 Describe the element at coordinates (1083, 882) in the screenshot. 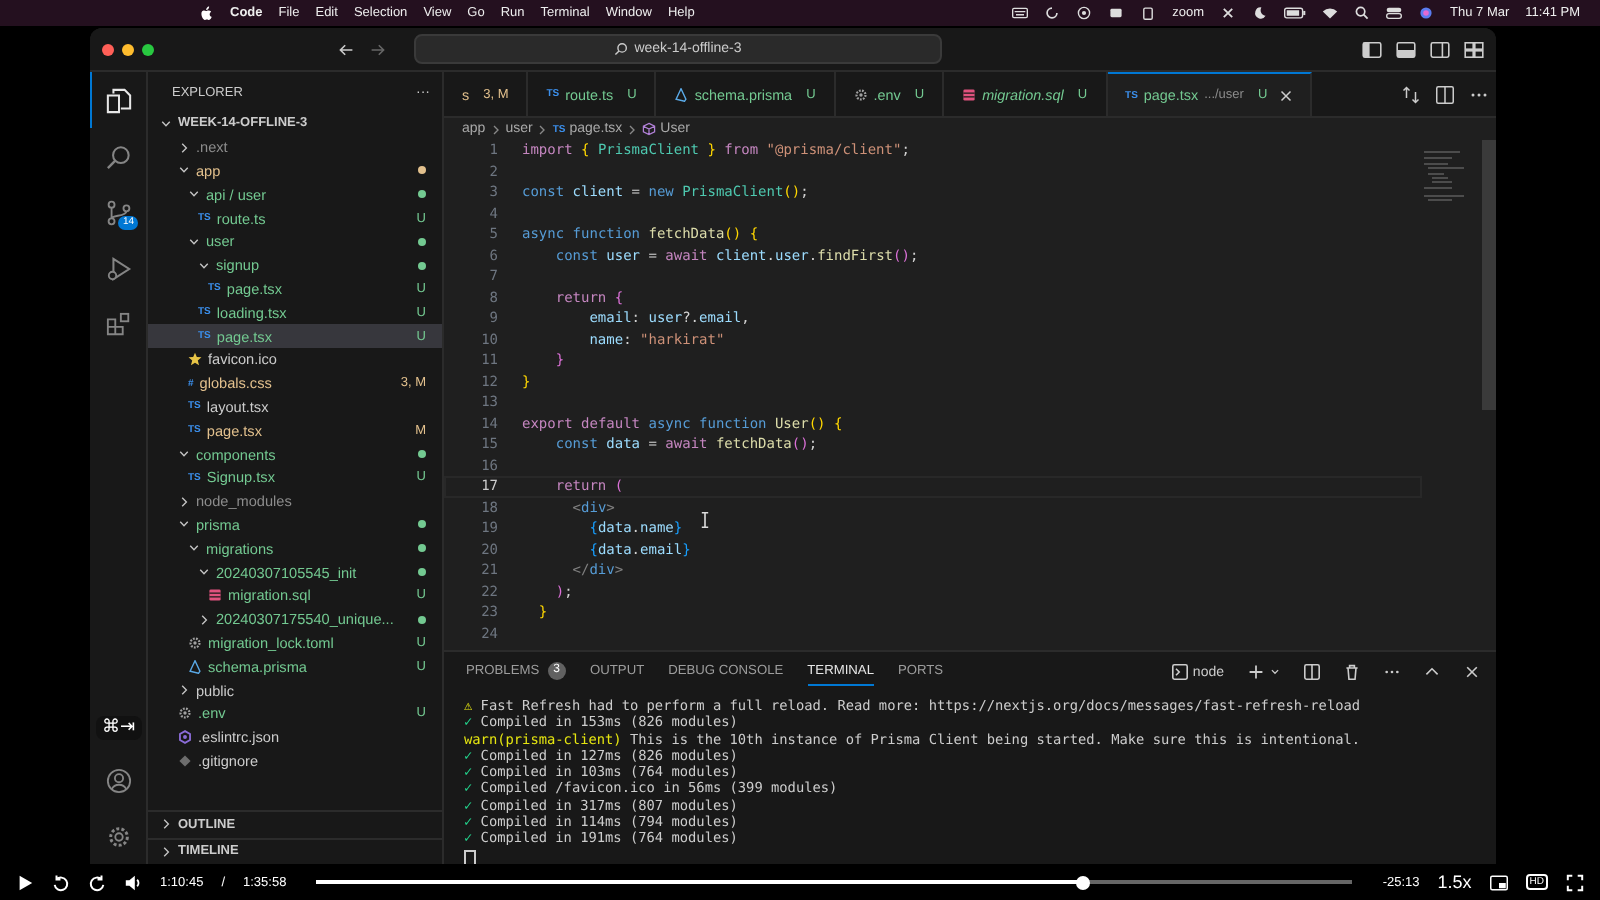

I see `progress-handle` at that location.